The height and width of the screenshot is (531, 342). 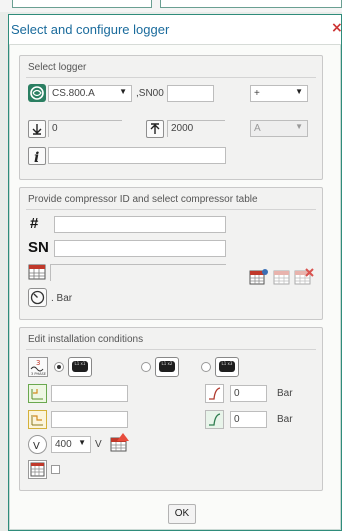 What do you see at coordinates (37, 93) in the screenshot?
I see `compressor-logo-icon` at bounding box center [37, 93].